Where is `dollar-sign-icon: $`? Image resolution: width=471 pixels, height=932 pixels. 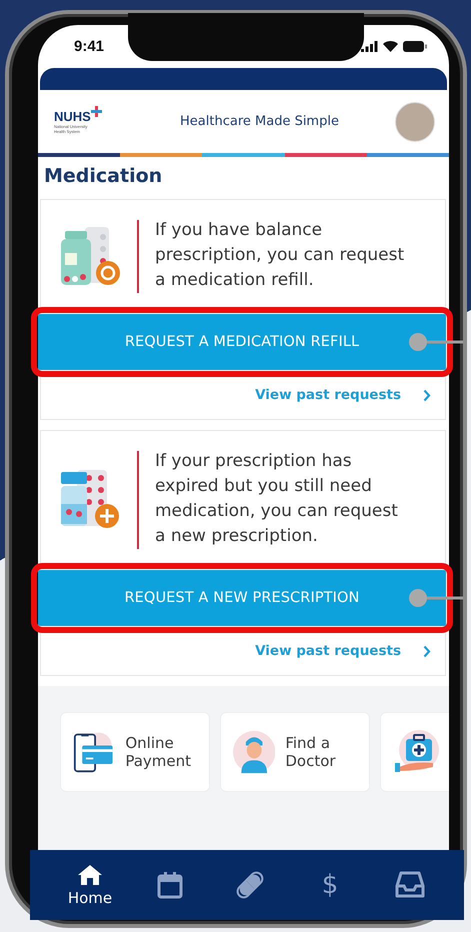
dollar-sign-icon: $ is located at coordinates (330, 885).